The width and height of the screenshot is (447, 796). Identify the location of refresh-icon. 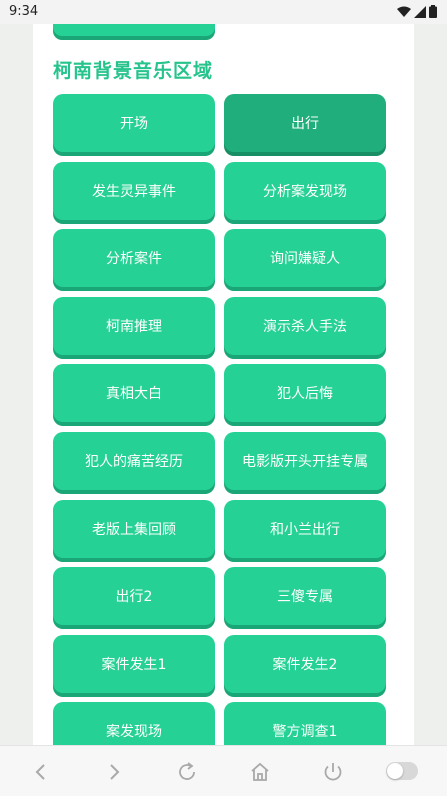
(187, 772).